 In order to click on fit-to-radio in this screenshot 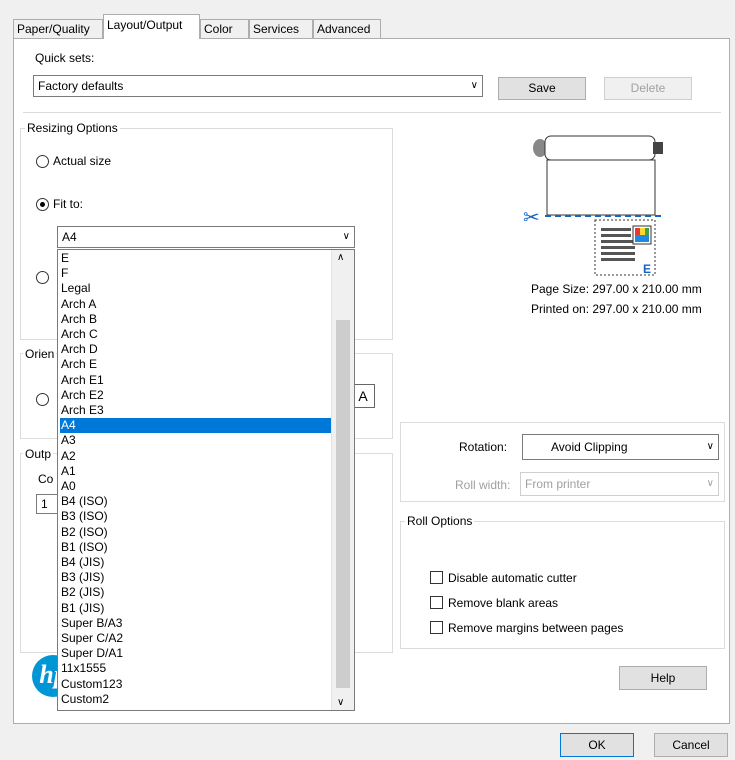, I will do `click(42, 204)`.